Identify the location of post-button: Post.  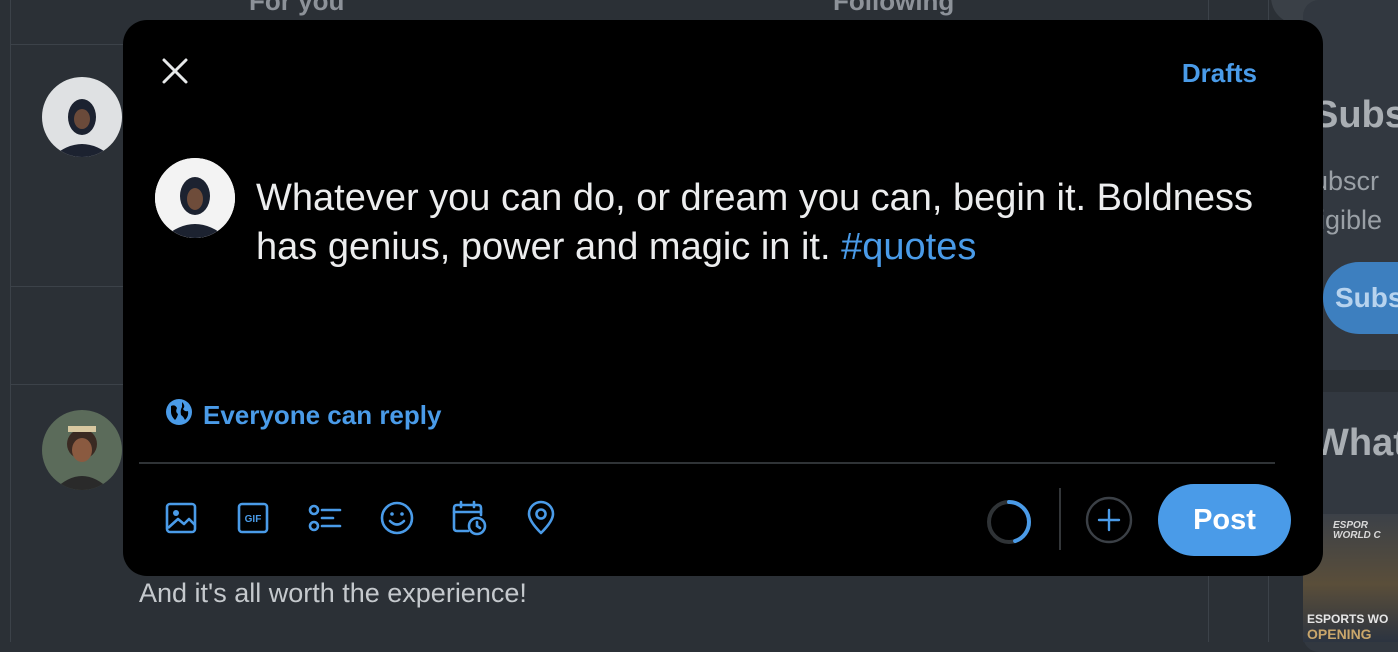
(1224, 520).